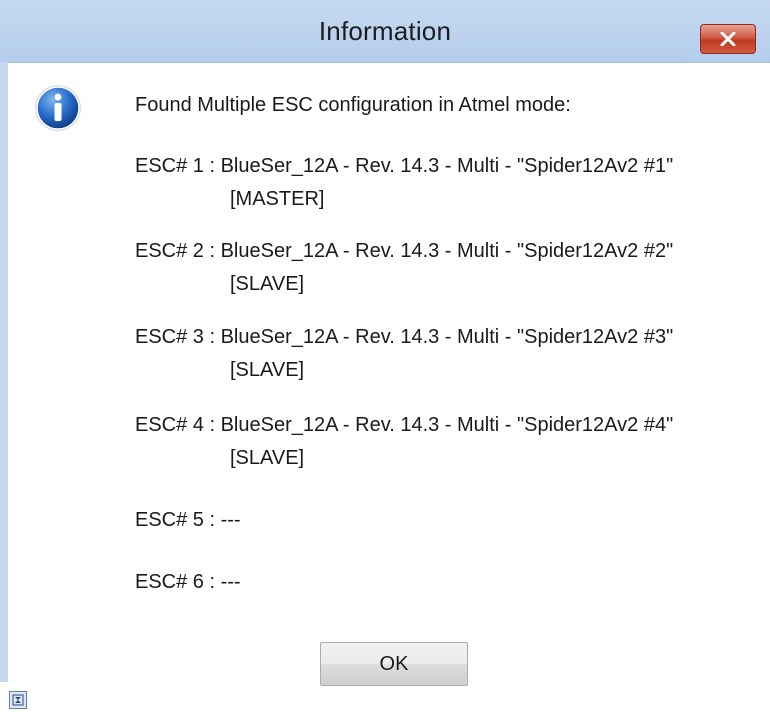 This screenshot has height=721, width=770. What do you see at coordinates (188, 582) in the screenshot?
I see `esc-line-6: ESC# 6 : ---` at bounding box center [188, 582].